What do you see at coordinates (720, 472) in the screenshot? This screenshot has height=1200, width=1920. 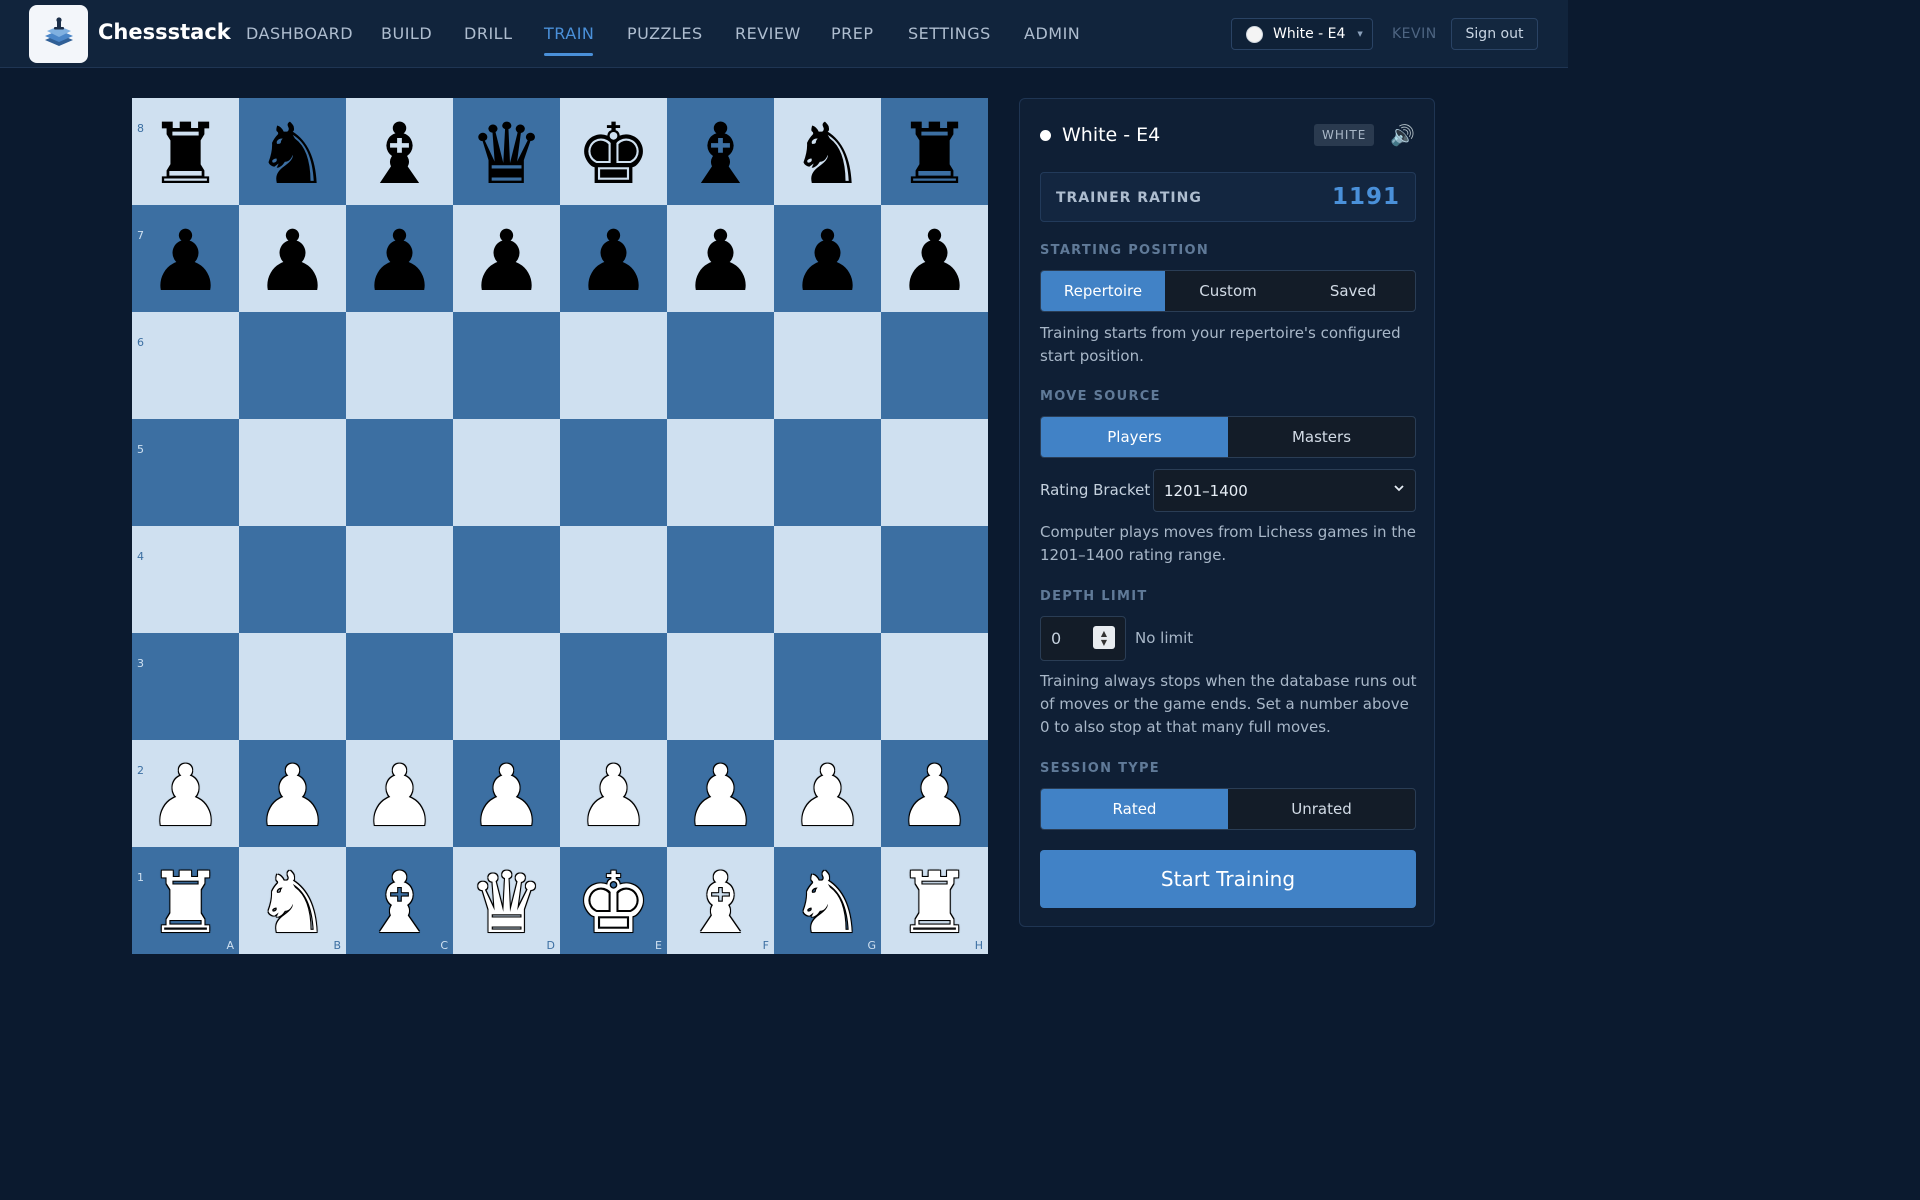 I see `square-f5` at bounding box center [720, 472].